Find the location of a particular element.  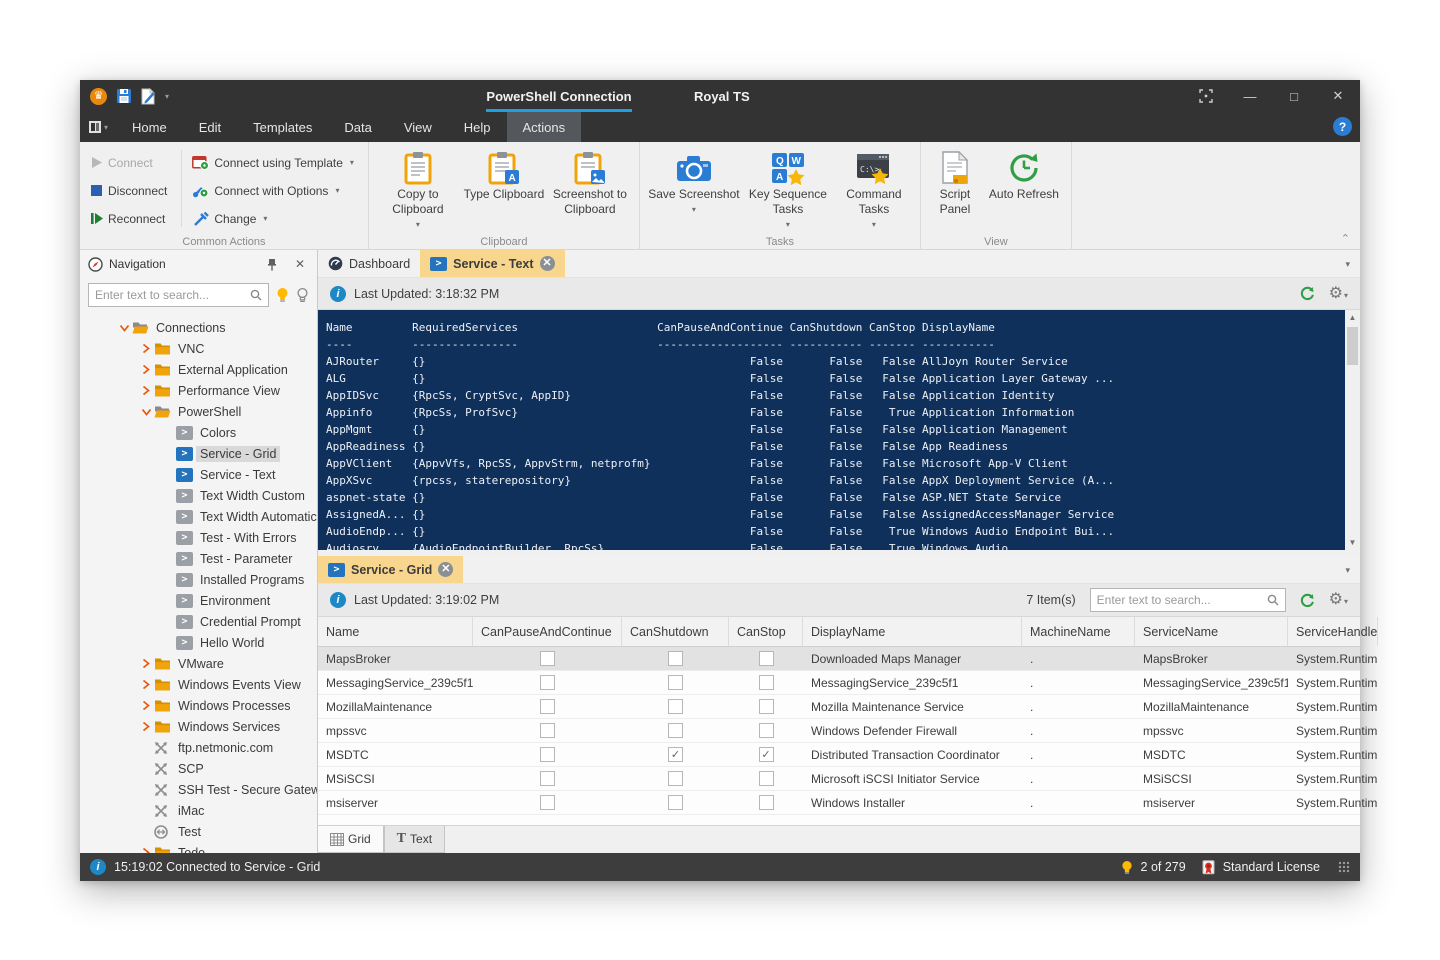

tree-item-environment: > Environment is located at coordinates (198, 600).